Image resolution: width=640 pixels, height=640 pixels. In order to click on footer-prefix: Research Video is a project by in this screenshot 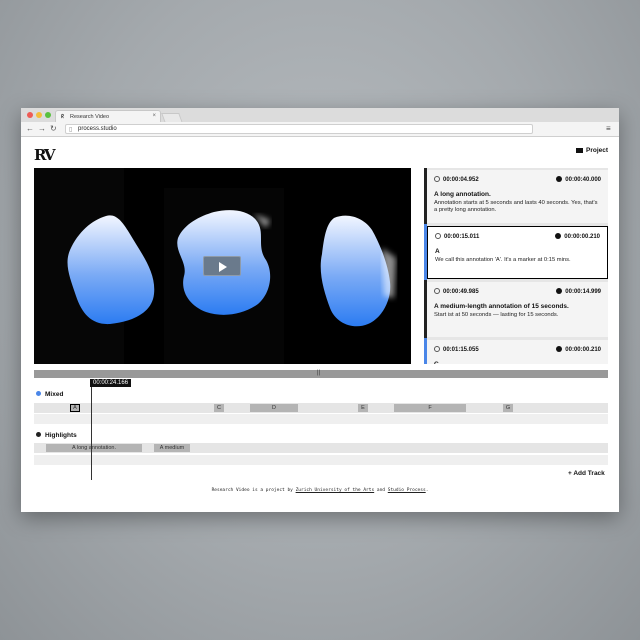, I will do `click(252, 490)`.